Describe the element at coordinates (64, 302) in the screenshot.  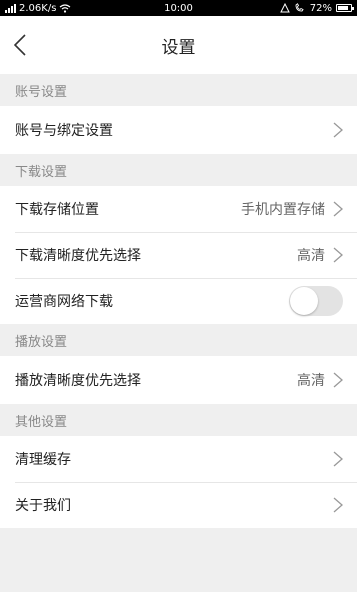
I see `carrier-download-label: 运营商网络下载` at that location.